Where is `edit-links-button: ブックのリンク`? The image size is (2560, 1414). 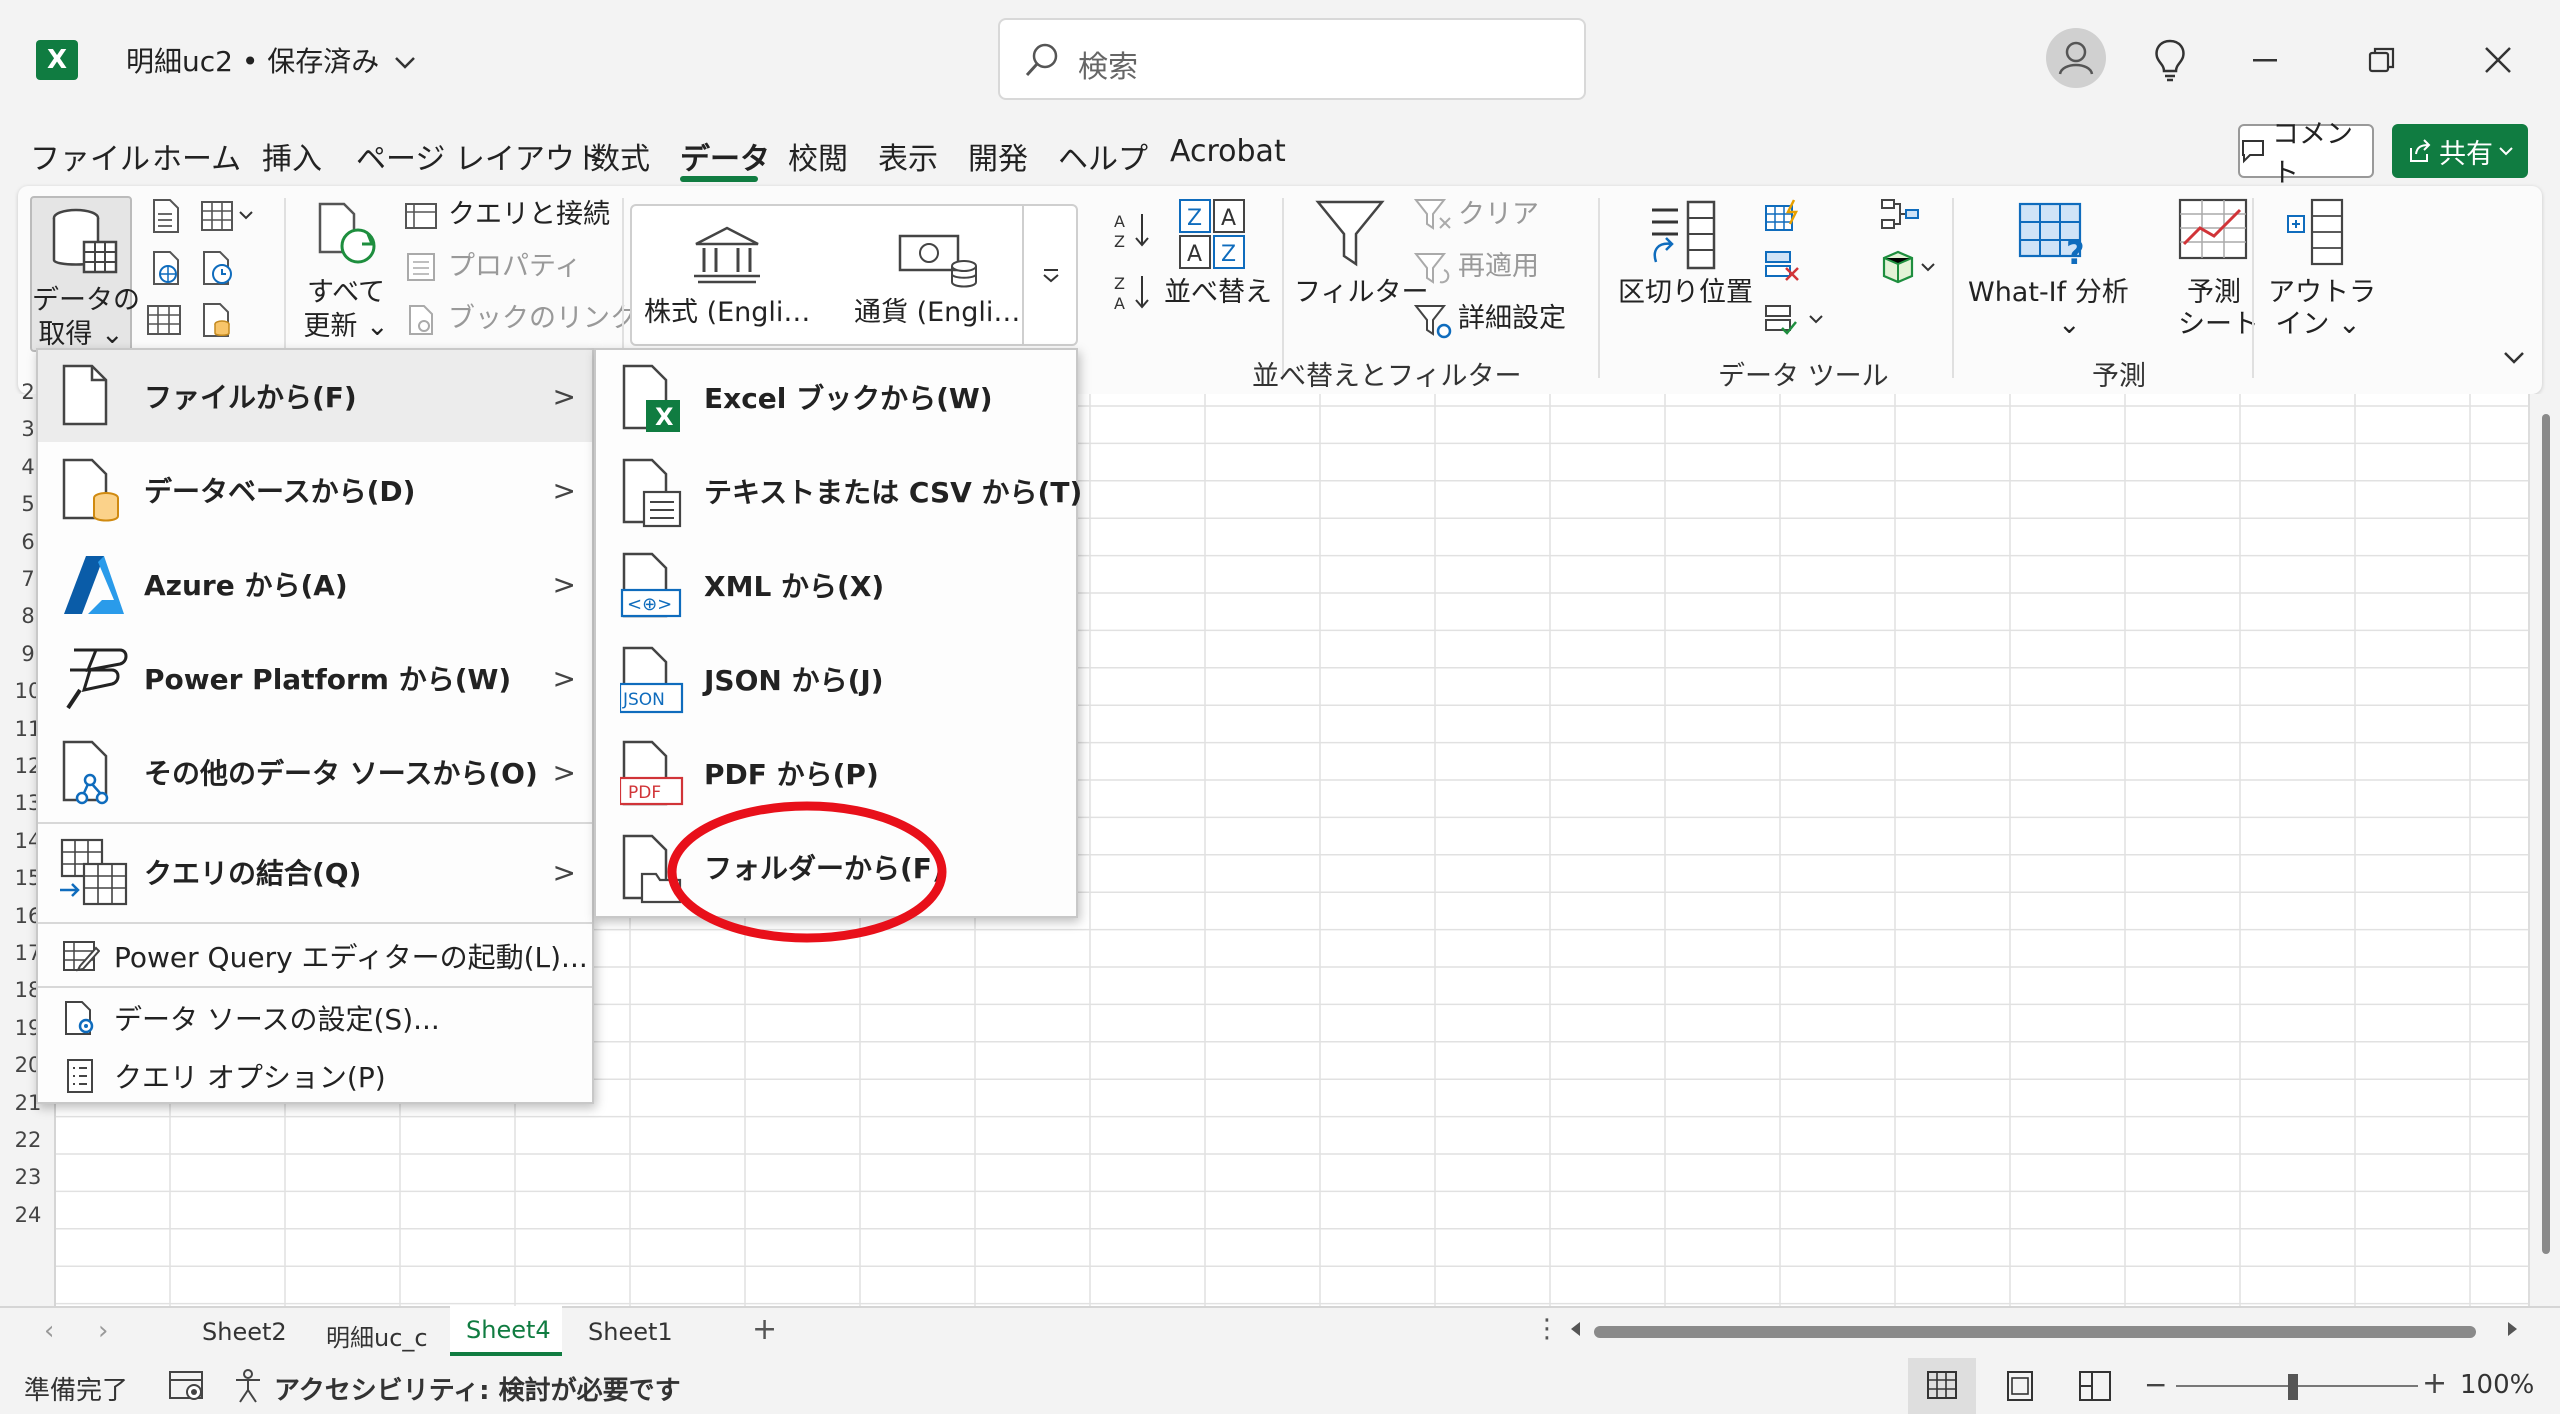
edit-links-button: ブックのリンク is located at coordinates (542, 318).